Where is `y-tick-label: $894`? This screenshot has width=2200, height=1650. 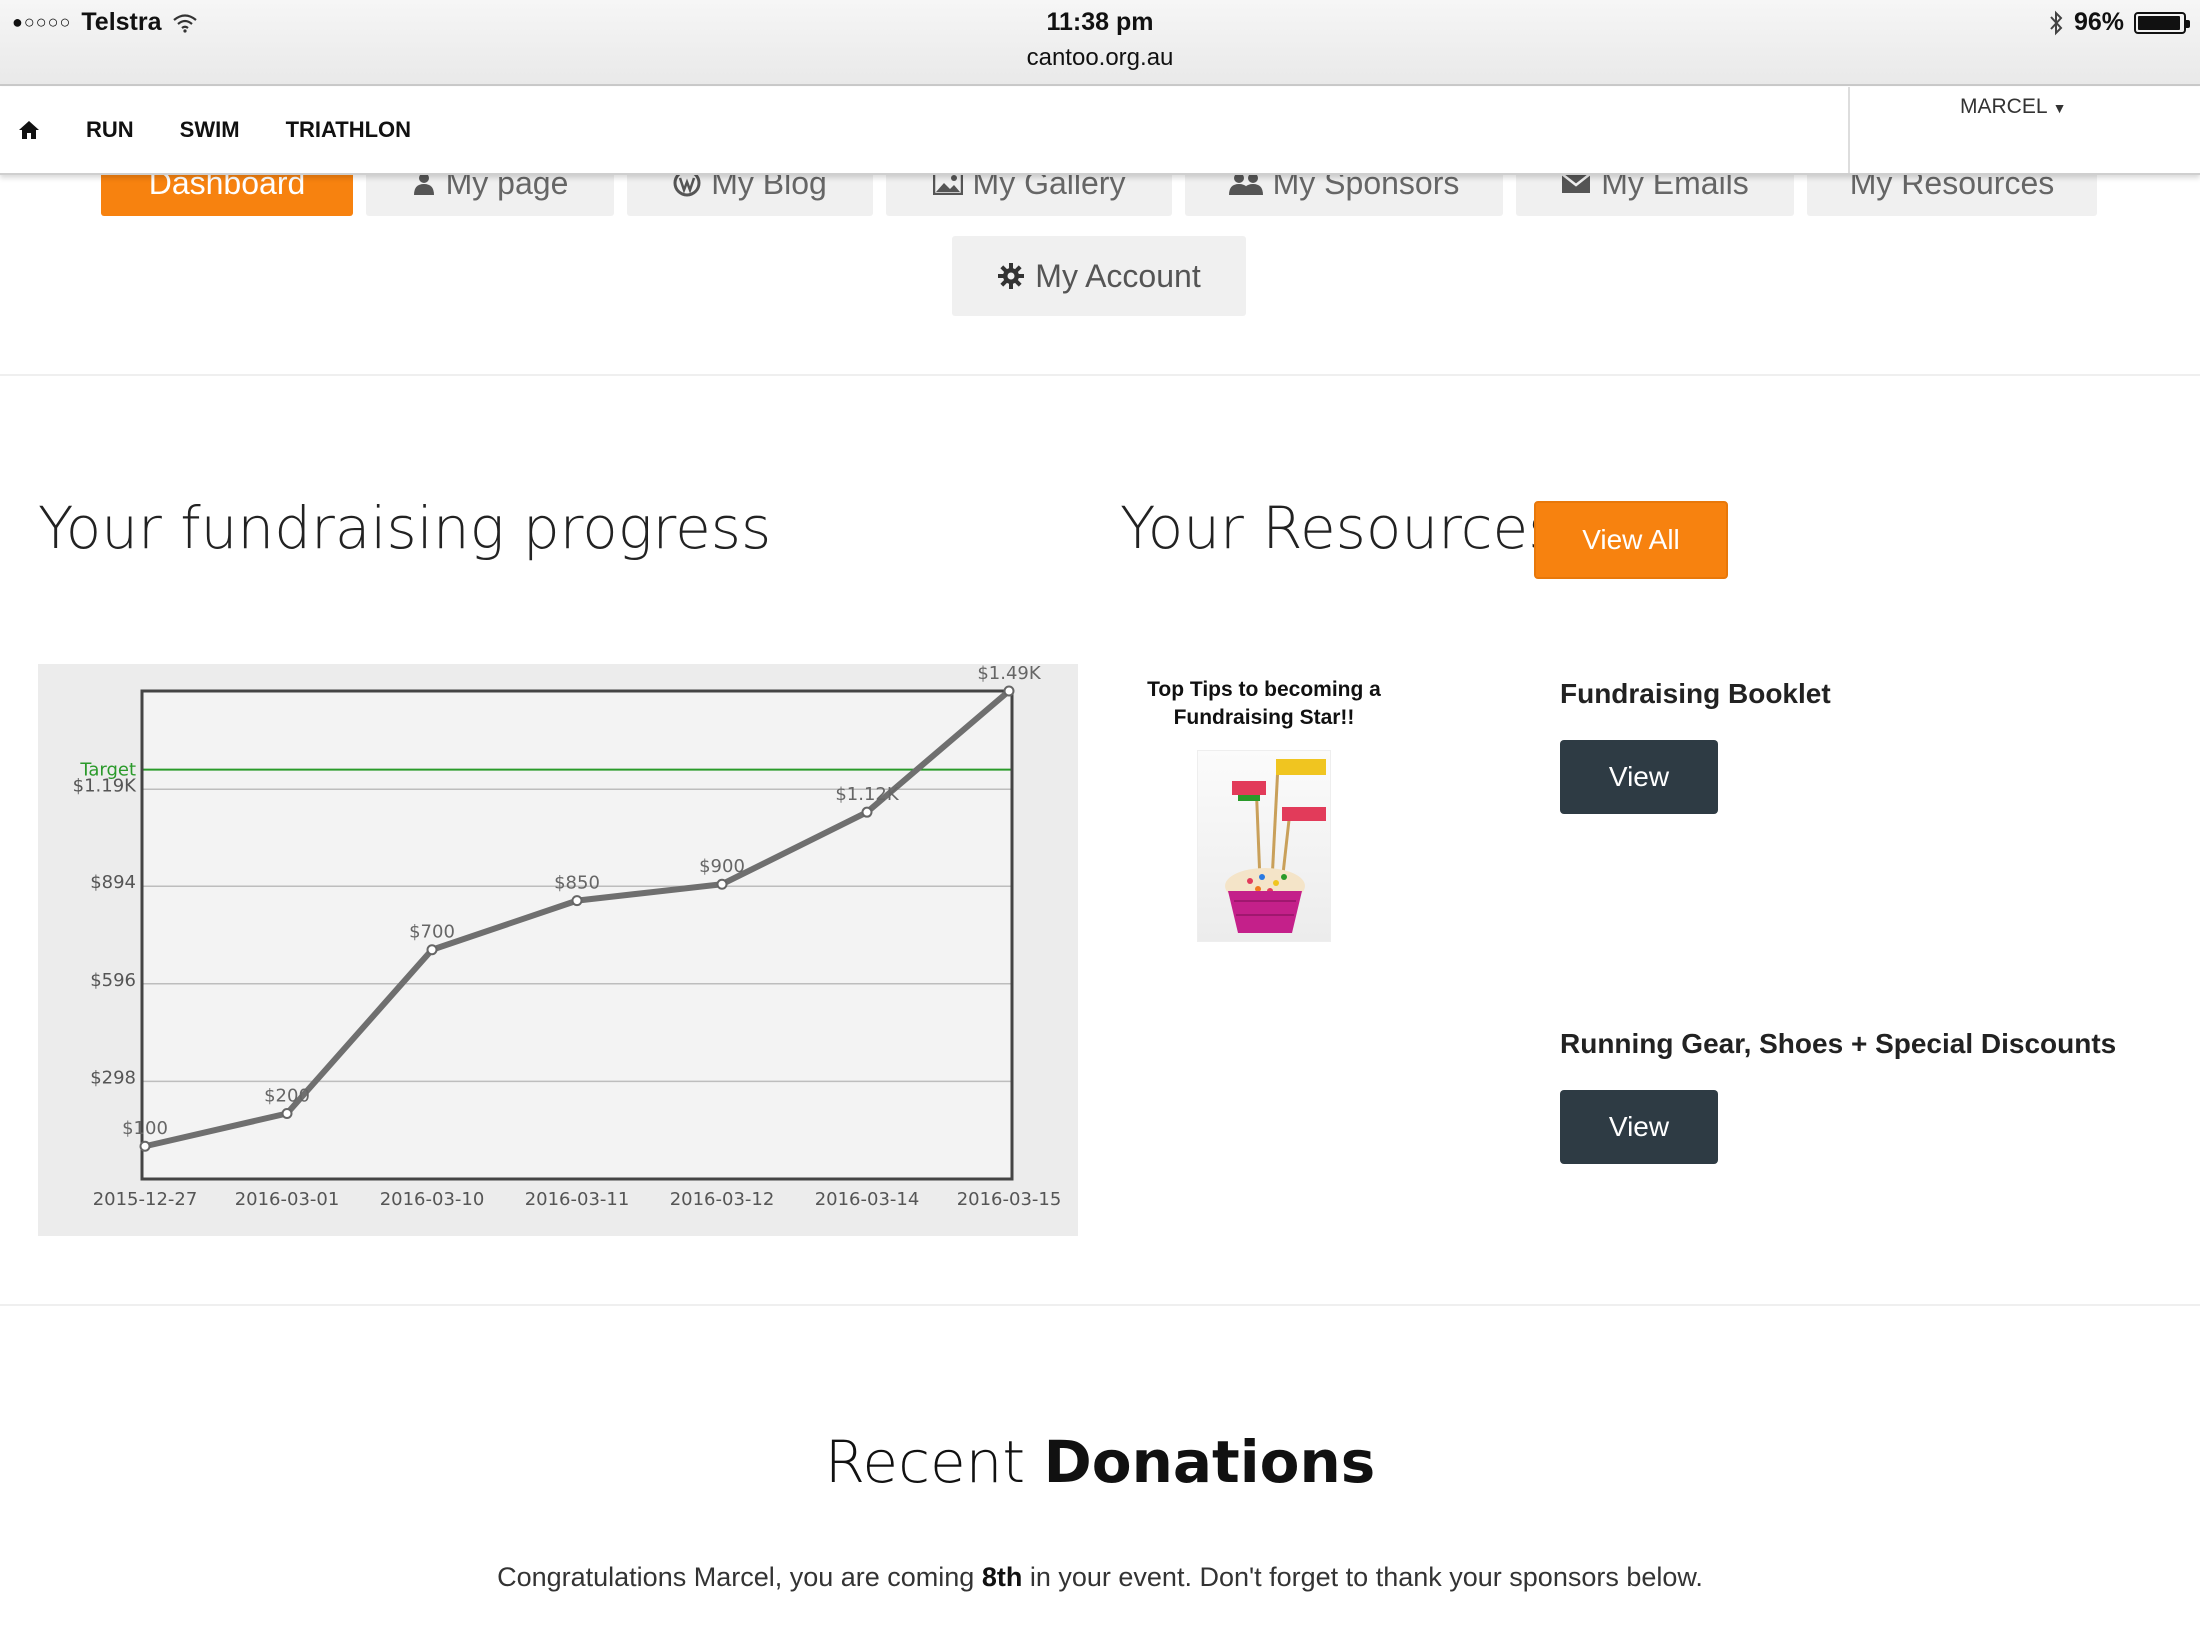 y-tick-label: $894 is located at coordinates (113, 882).